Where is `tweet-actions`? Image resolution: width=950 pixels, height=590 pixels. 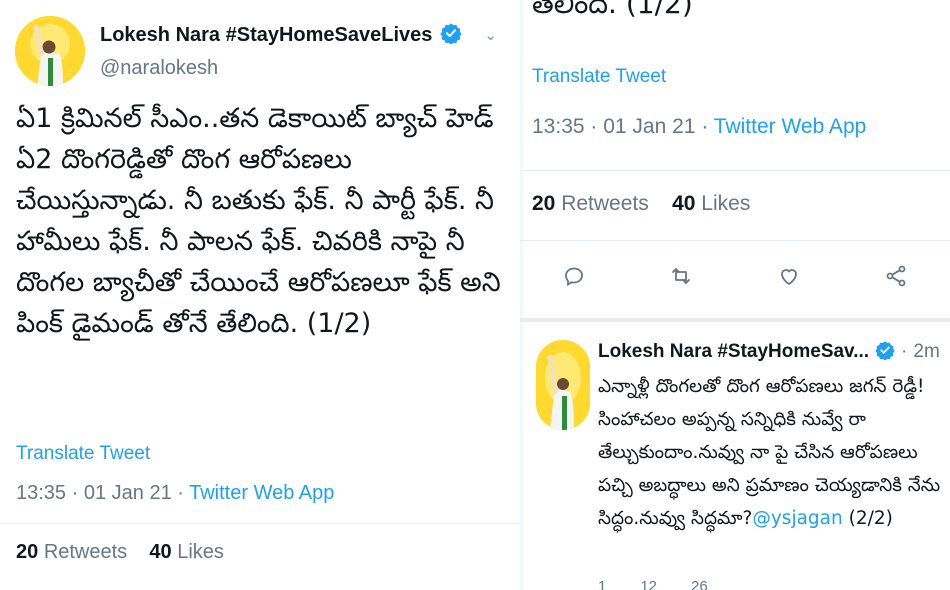
tweet-actions is located at coordinates (735, 276).